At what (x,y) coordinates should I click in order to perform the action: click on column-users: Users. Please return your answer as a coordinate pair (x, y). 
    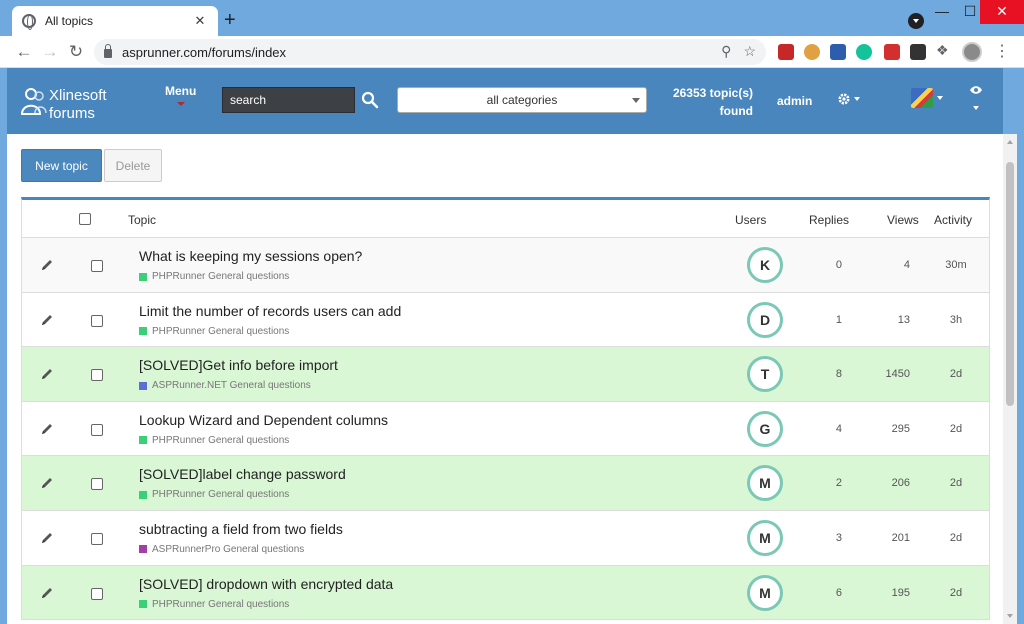
    Looking at the image, I should click on (750, 220).